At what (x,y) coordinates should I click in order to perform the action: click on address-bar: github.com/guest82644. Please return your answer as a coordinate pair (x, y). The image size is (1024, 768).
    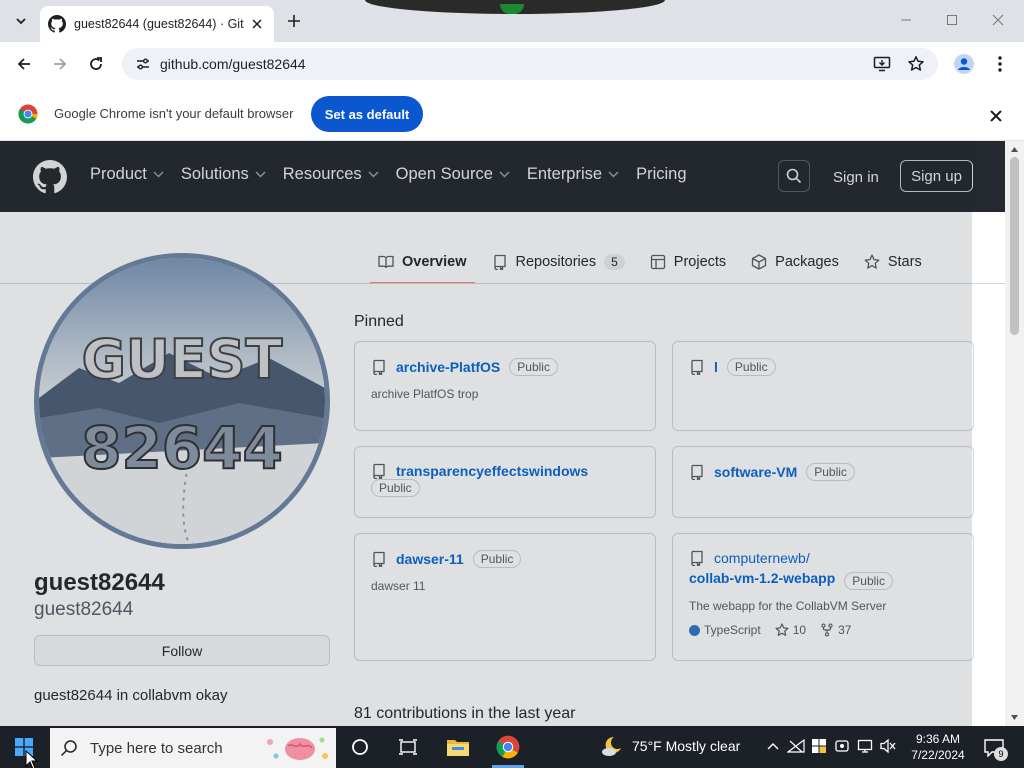
    Looking at the image, I should click on (530, 64).